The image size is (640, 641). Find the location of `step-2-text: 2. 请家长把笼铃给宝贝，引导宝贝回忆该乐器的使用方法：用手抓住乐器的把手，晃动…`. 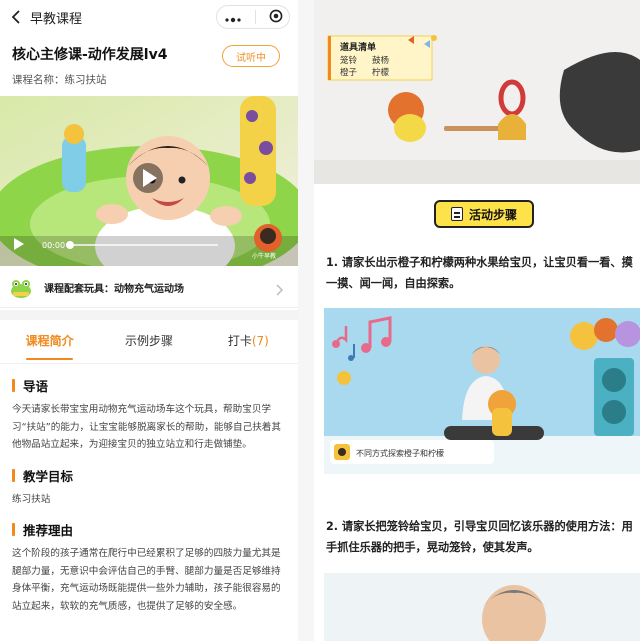

step-2-text: 2. 请家长把笼铃给宝贝，引导宝贝回忆该乐器的使用方法：用手抓住乐器的把手，晃动… is located at coordinates (479, 537).